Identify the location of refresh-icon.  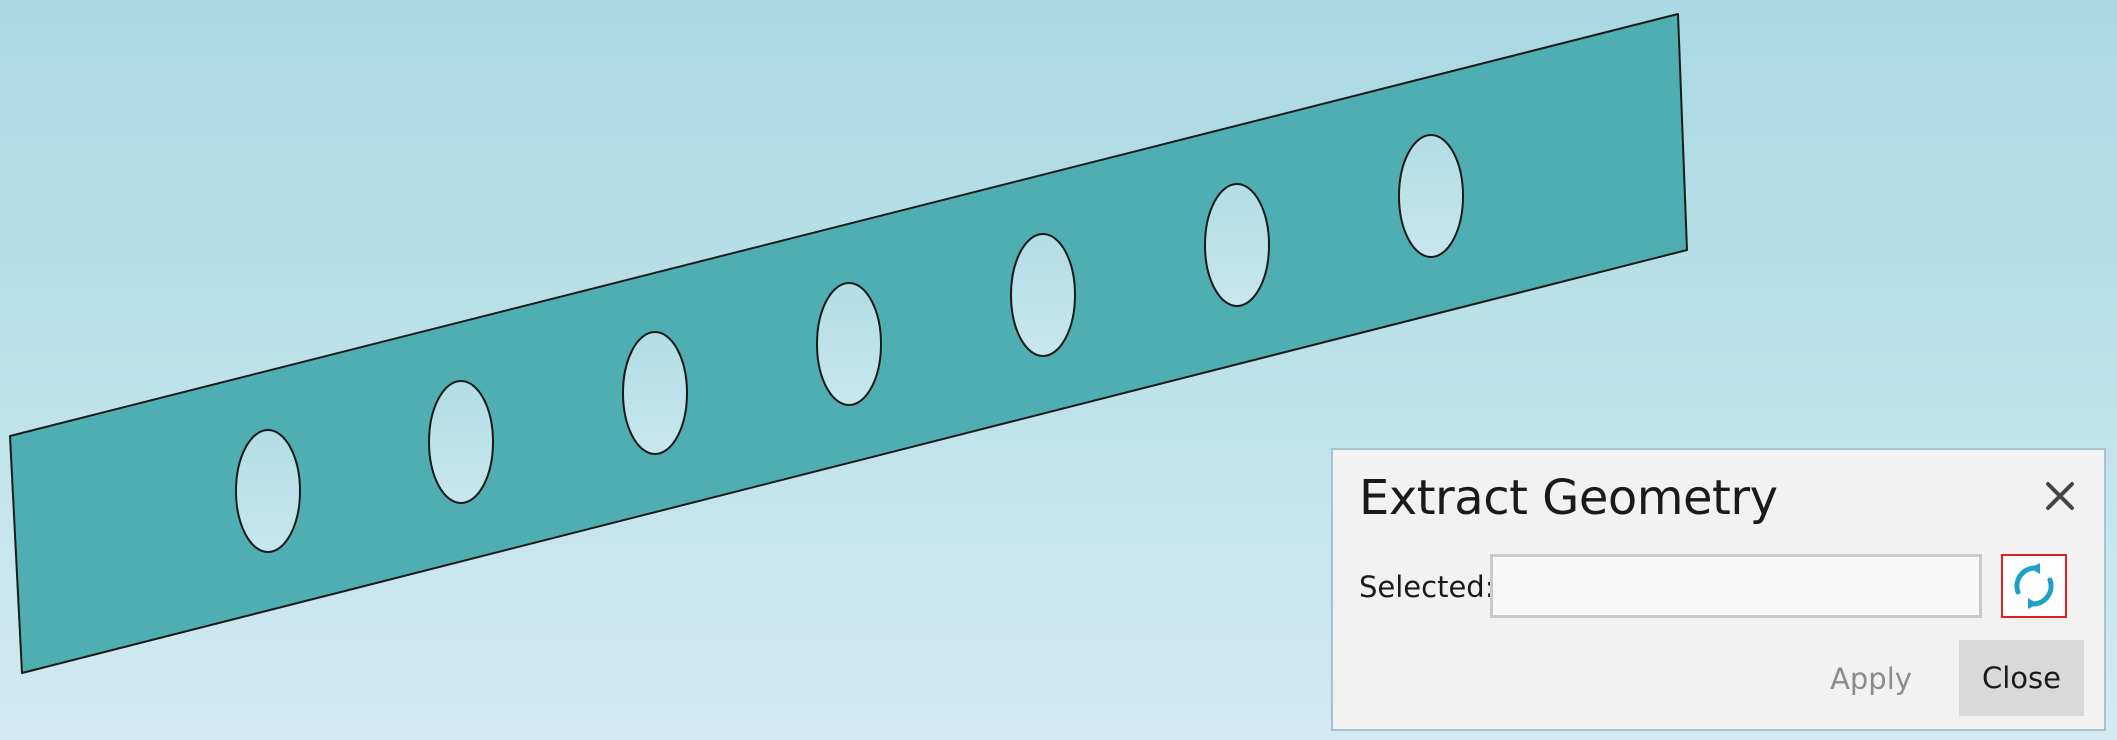
(2034, 586).